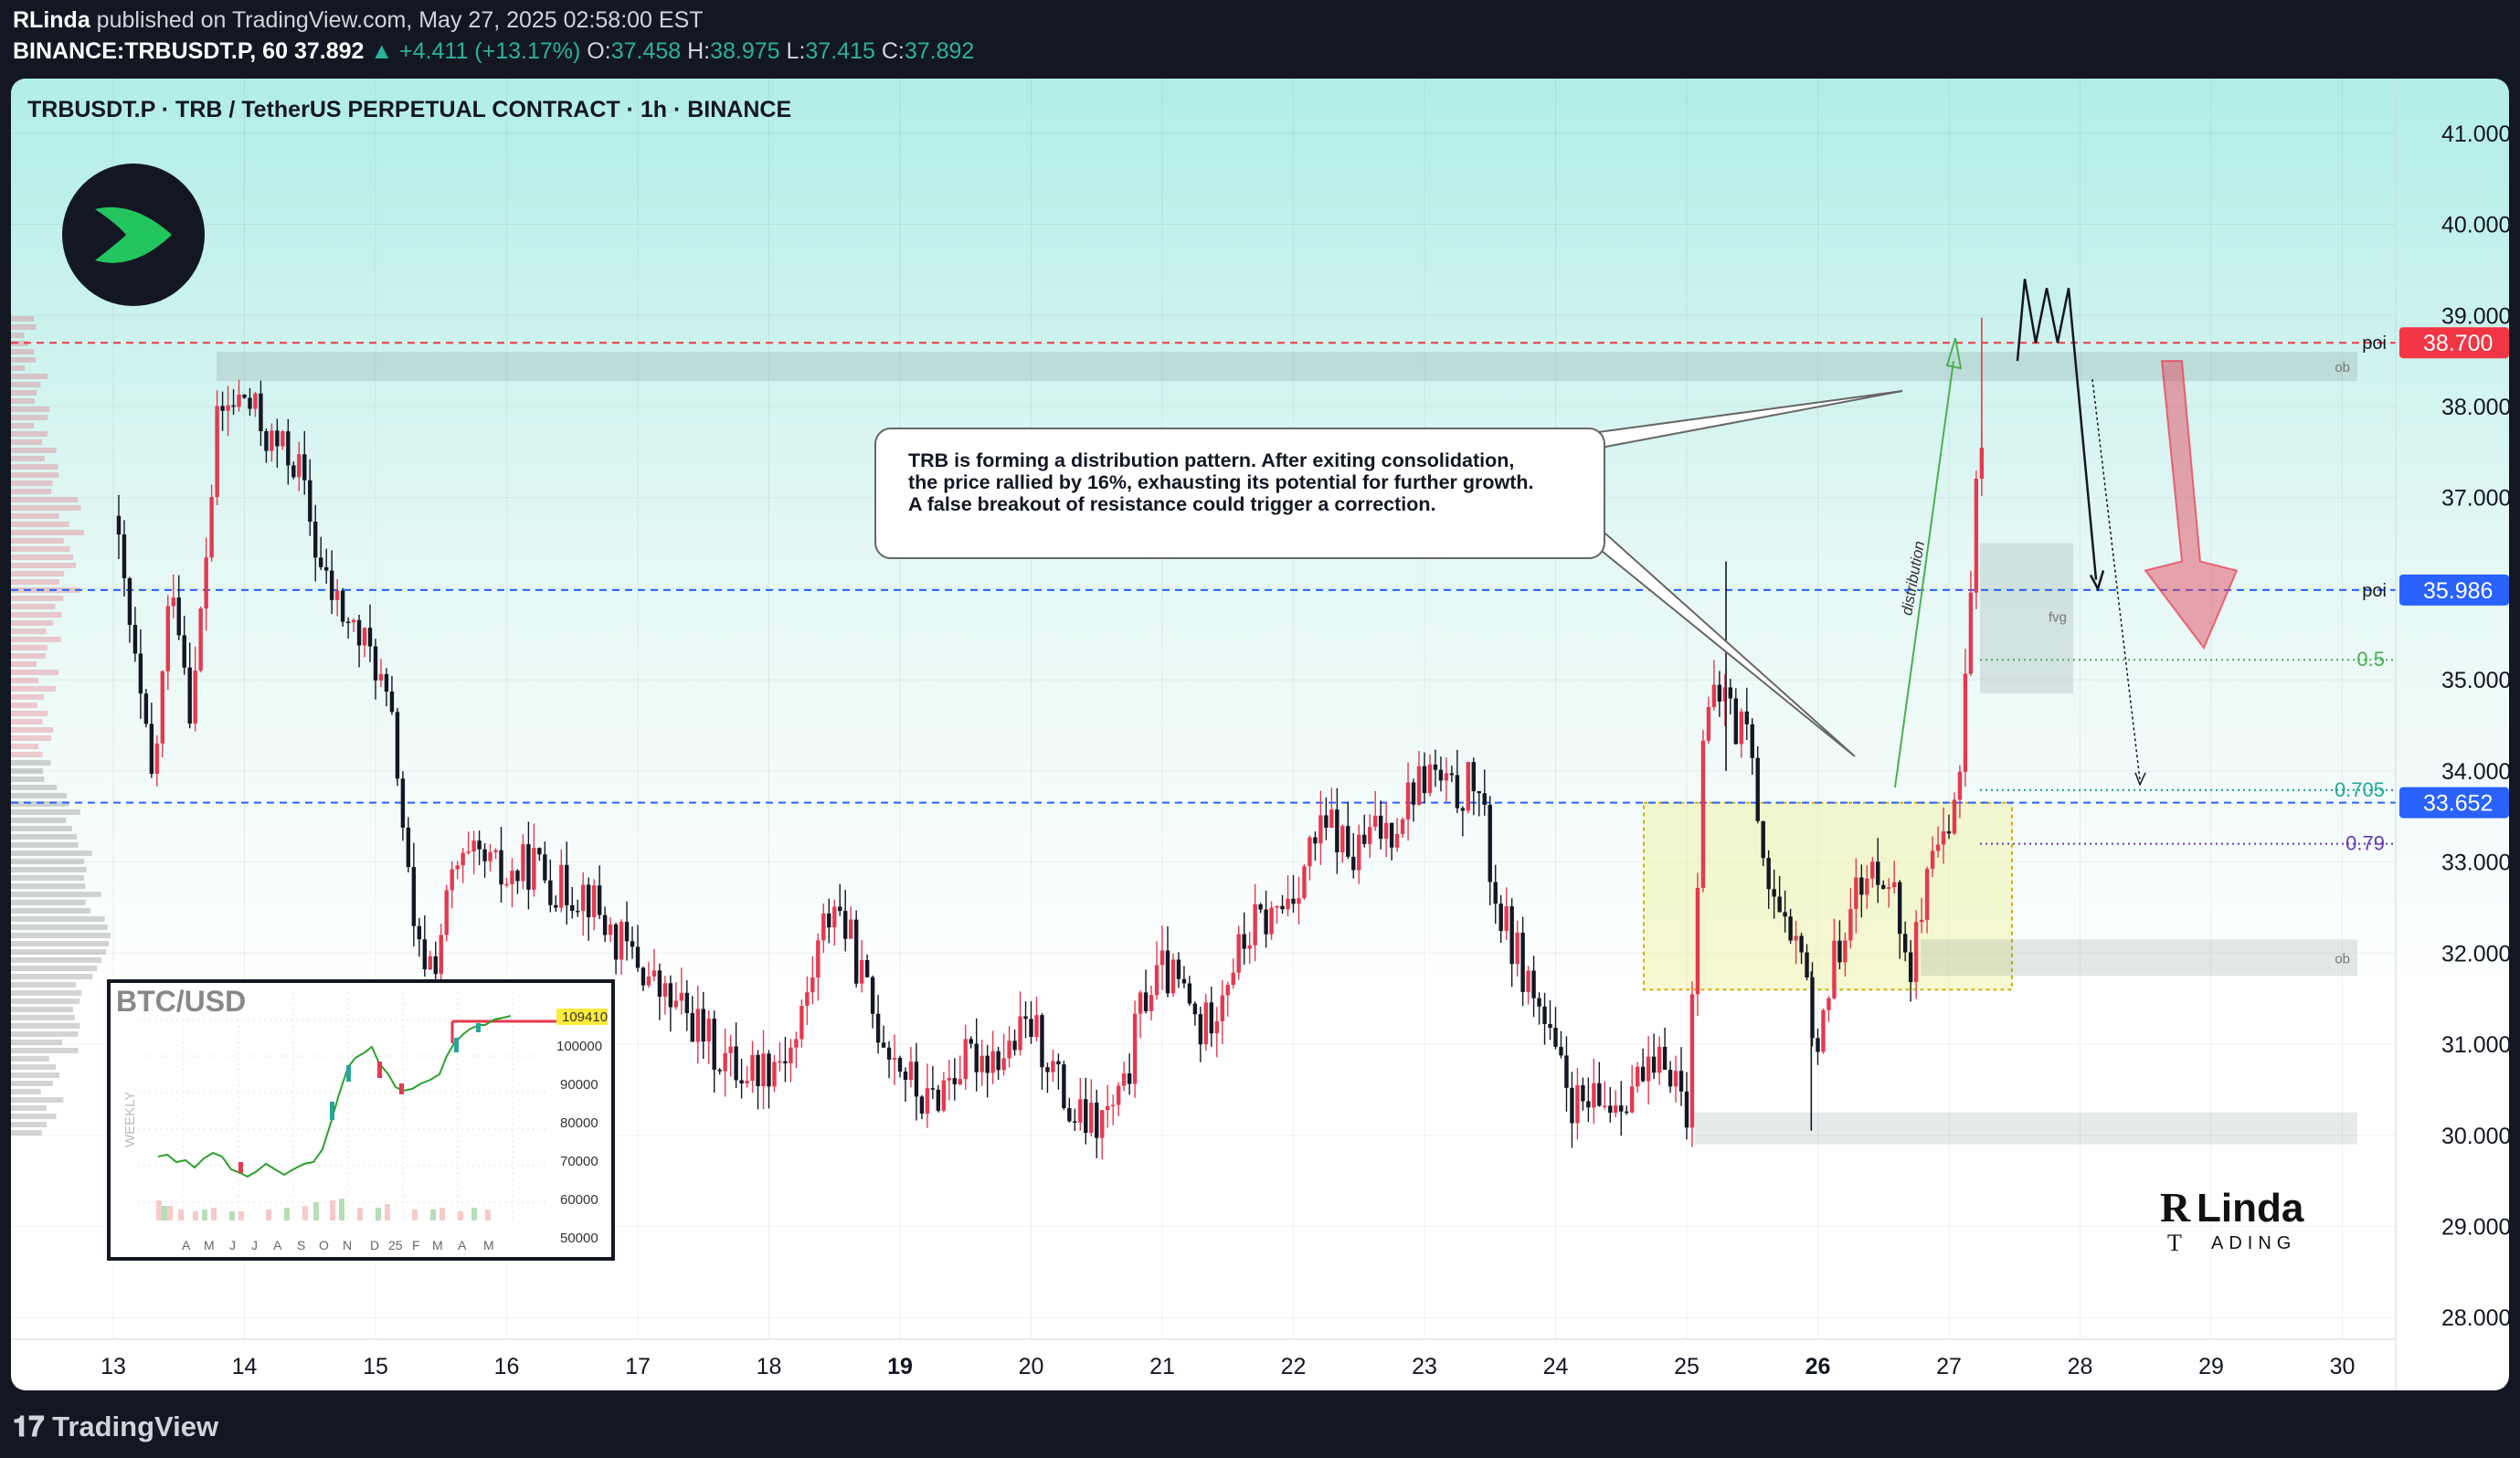 Image resolution: width=2520 pixels, height=1458 pixels. Describe the element at coordinates (2374, 343) in the screenshot. I see `poi-label-upper: poi` at that location.